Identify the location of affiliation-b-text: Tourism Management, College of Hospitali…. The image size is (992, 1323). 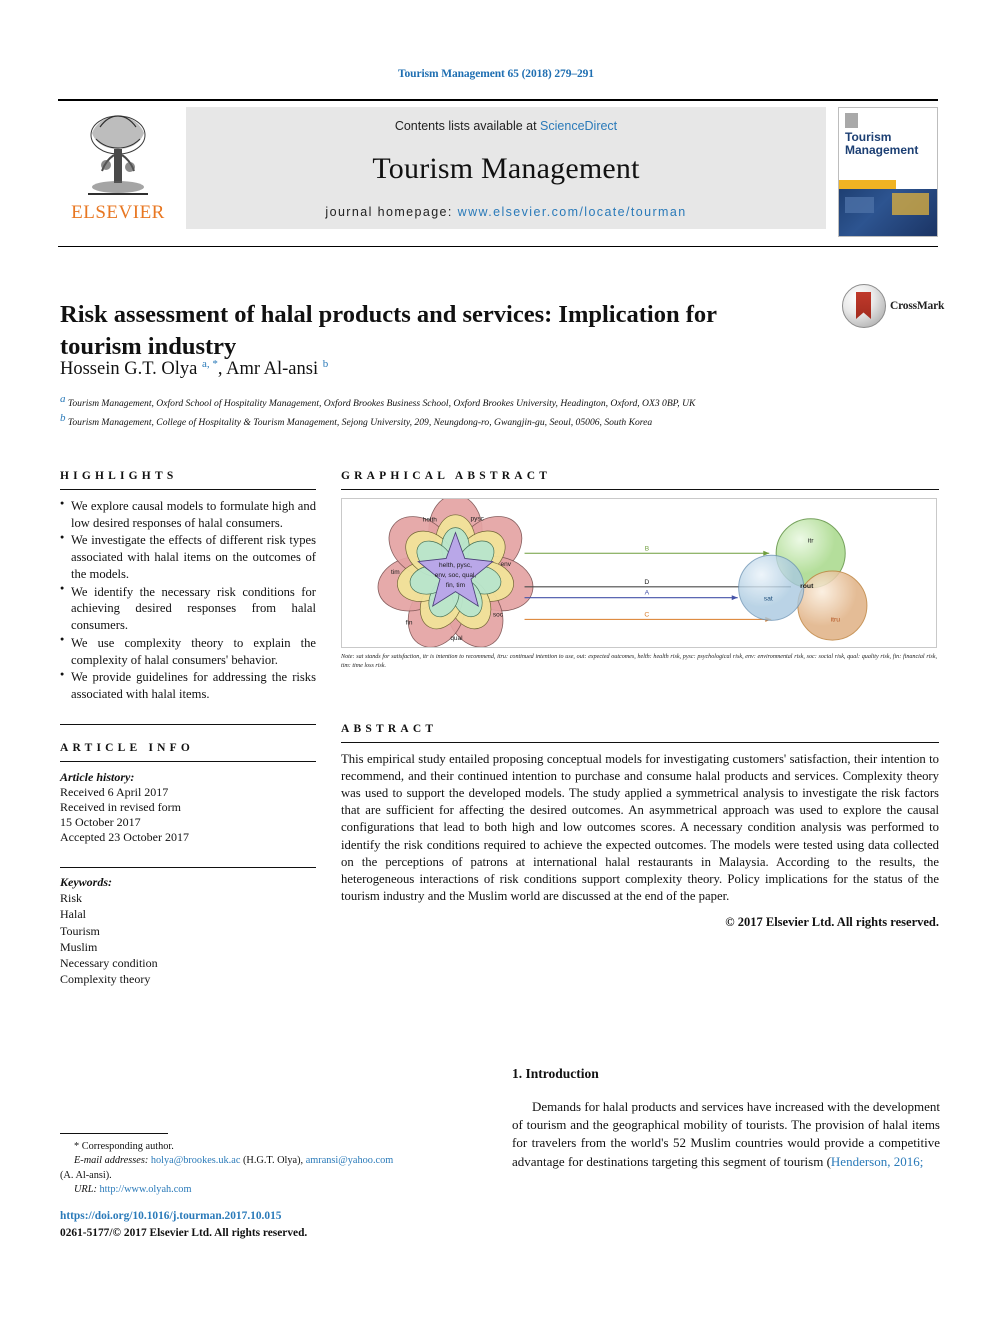
(360, 422).